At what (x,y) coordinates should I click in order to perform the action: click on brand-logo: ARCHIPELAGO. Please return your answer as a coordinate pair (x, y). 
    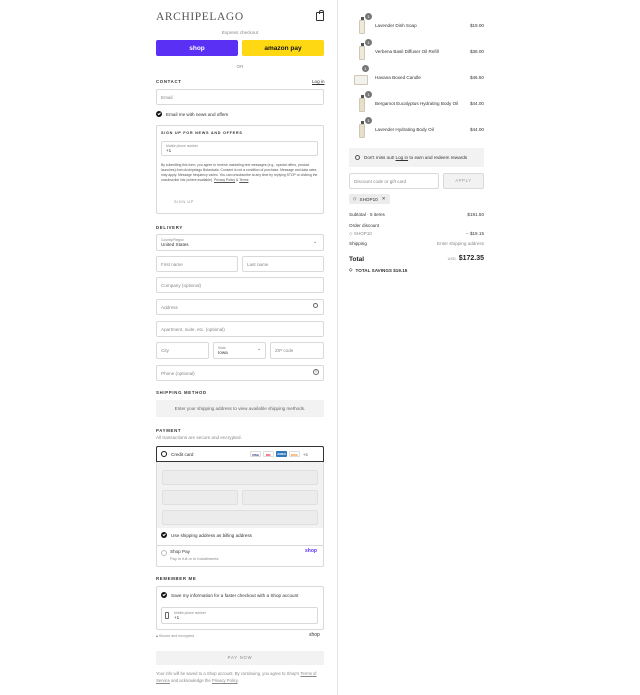
    Looking at the image, I should click on (200, 17).